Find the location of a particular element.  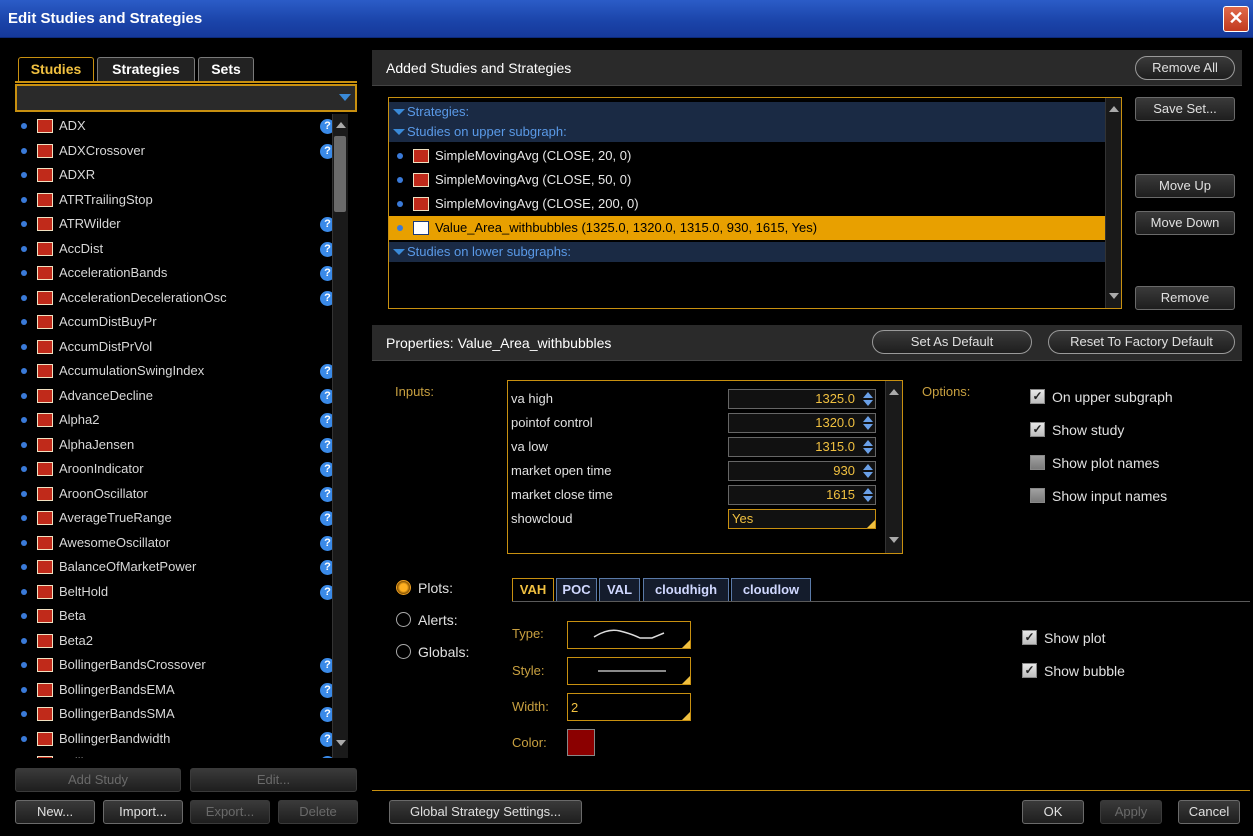

group-label: Strategies: is located at coordinates (438, 111).